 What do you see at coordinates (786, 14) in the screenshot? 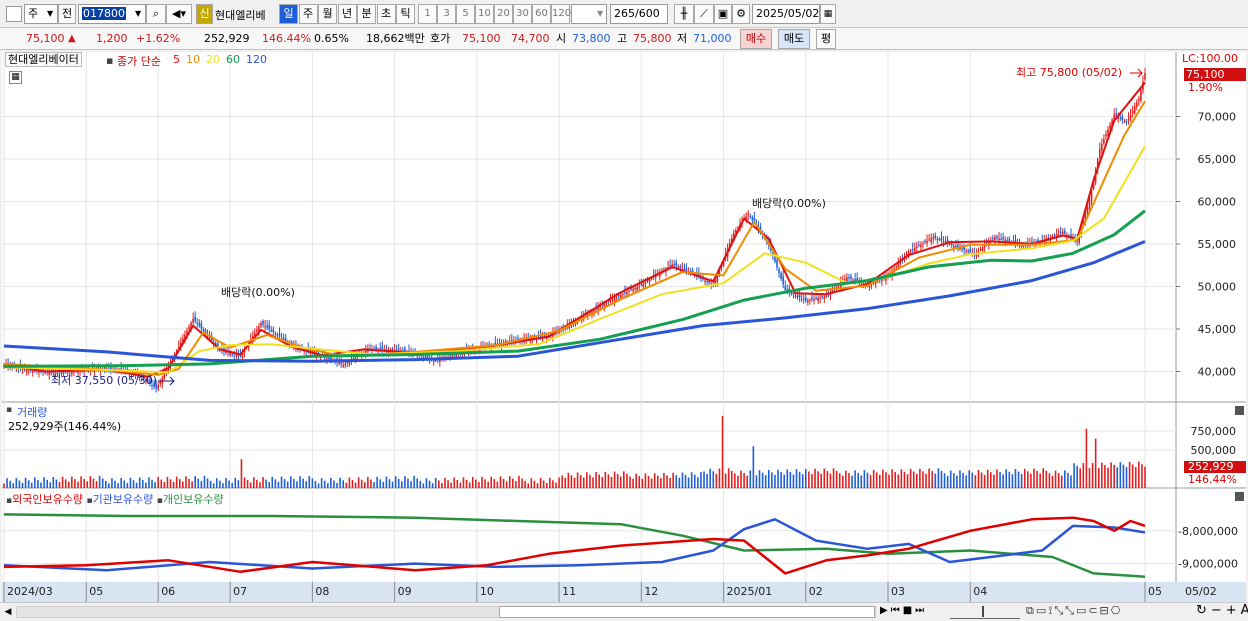
I see `date-input: 2025/05/02` at bounding box center [786, 14].